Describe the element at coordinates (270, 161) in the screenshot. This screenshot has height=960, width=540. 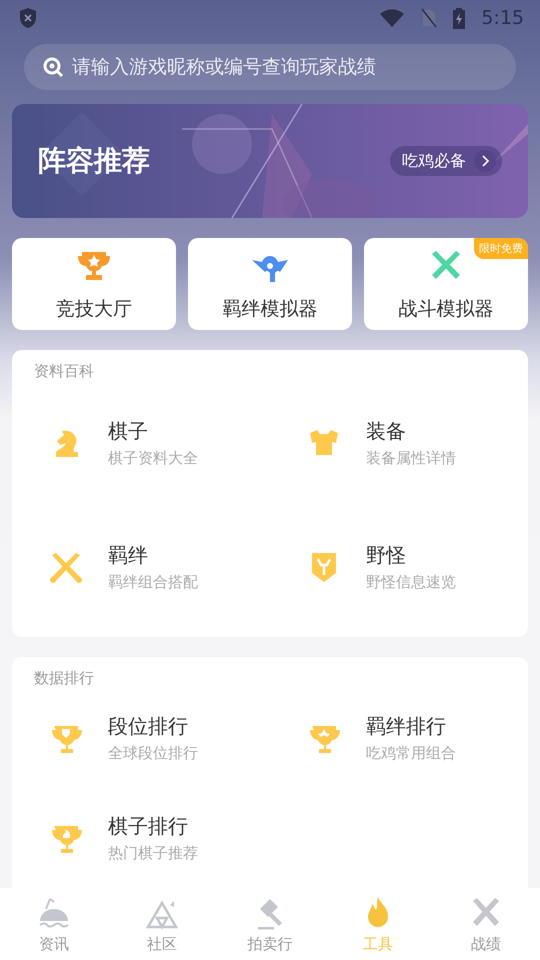
I see `lineup-banner: 阵容推荐 吃鸡必备` at that location.